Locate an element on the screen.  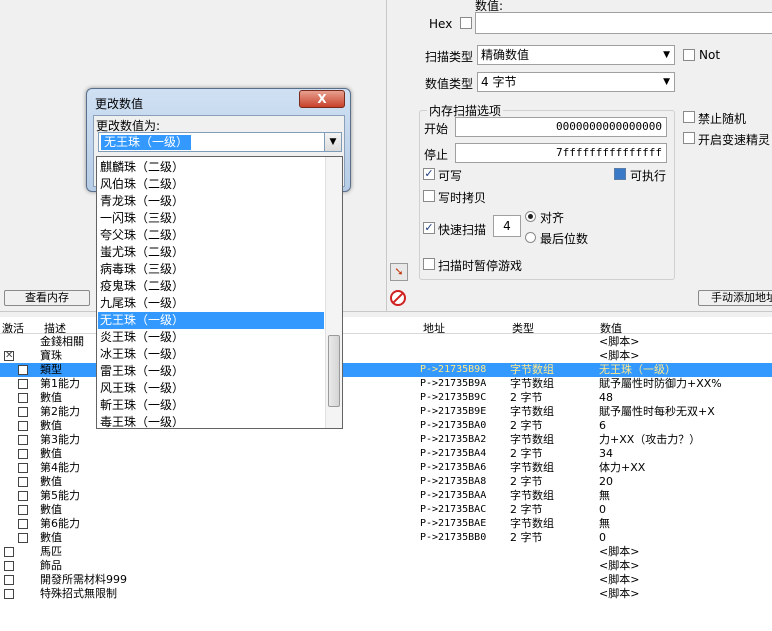
dropdown-option: 夸父珠（二级） is located at coordinates (211, 235).